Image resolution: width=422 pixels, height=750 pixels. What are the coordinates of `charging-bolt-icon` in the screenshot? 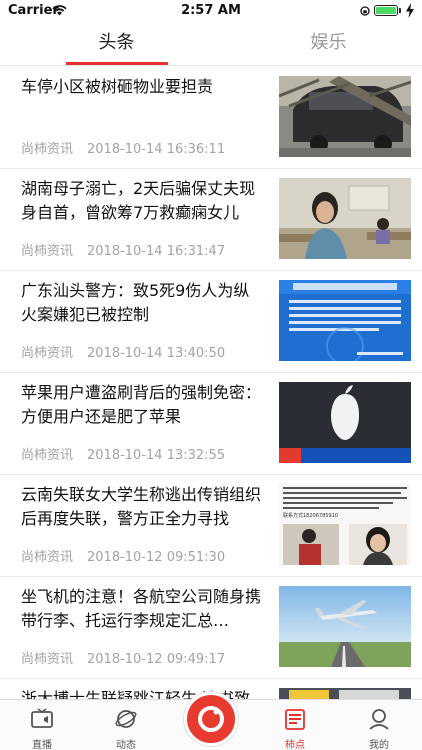 It's located at (410, 10).